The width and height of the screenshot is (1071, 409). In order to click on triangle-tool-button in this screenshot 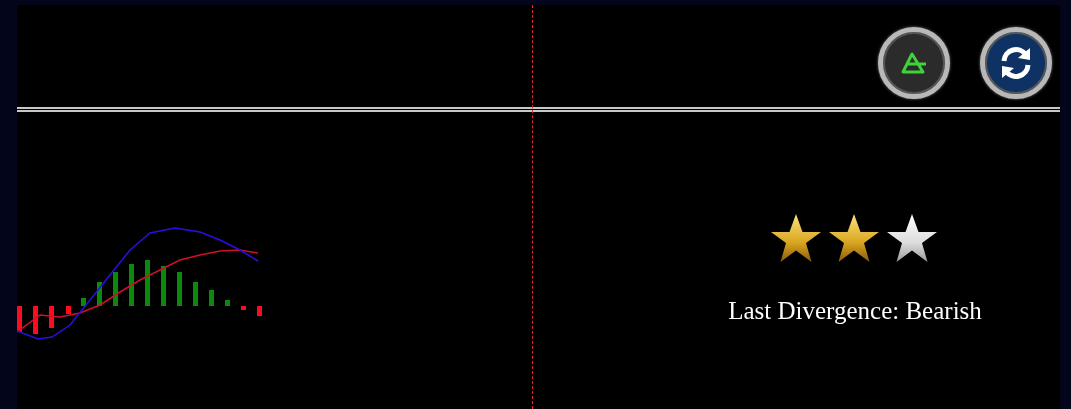, I will do `click(914, 63)`.